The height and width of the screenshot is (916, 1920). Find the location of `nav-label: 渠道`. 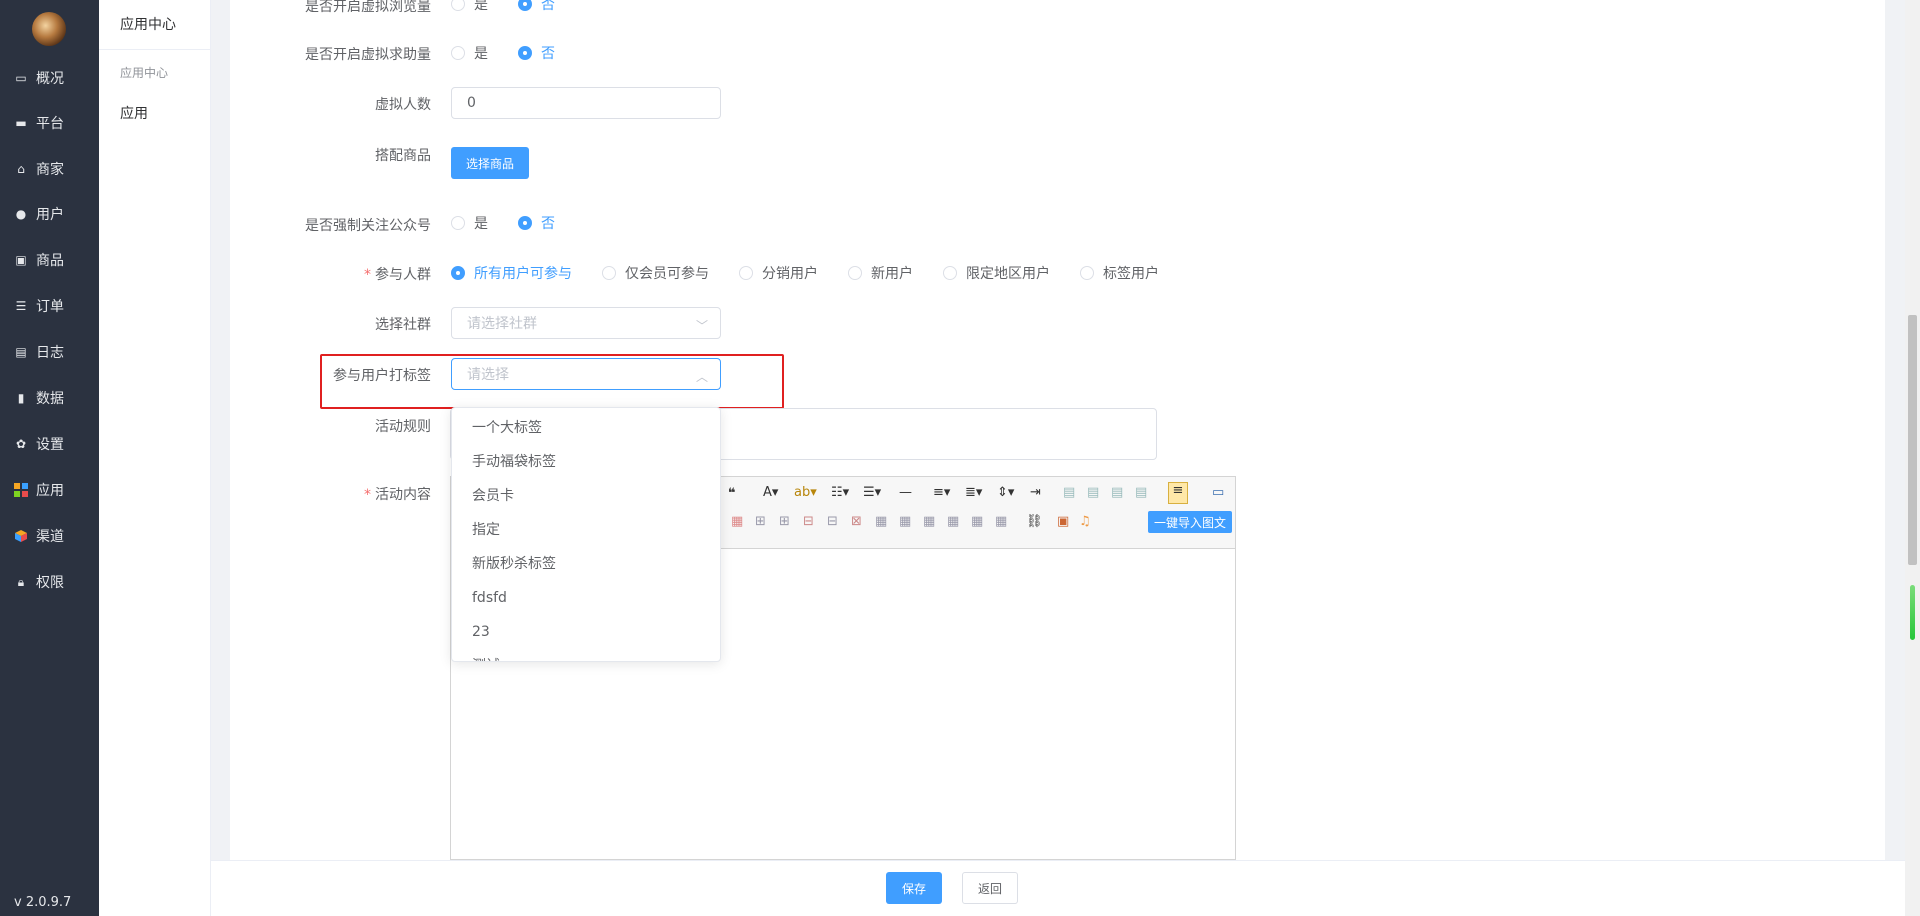

nav-label: 渠道 is located at coordinates (50, 537).